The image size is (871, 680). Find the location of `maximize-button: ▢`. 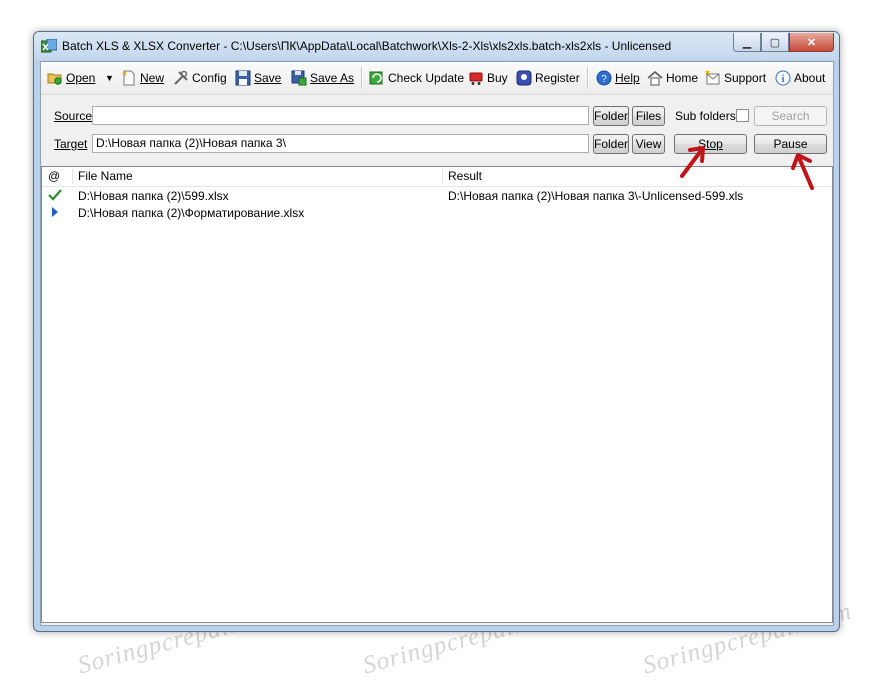

maximize-button: ▢ is located at coordinates (775, 42).